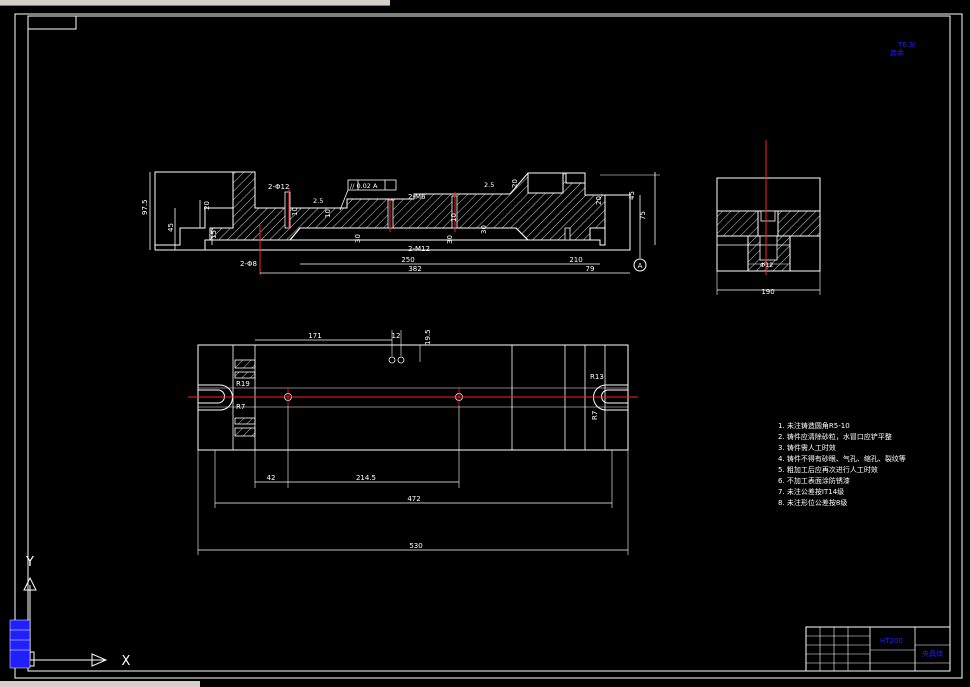  Describe the element at coordinates (766, 265) in the screenshot. I see `side-dim-phi: Φ12` at that location.